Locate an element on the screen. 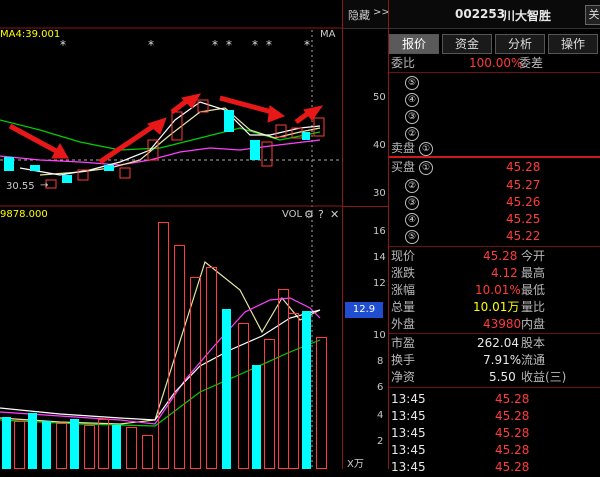 Image resolution: width=600 pixels, height=477 pixels. price-tick: 40 is located at coordinates (379, 145).